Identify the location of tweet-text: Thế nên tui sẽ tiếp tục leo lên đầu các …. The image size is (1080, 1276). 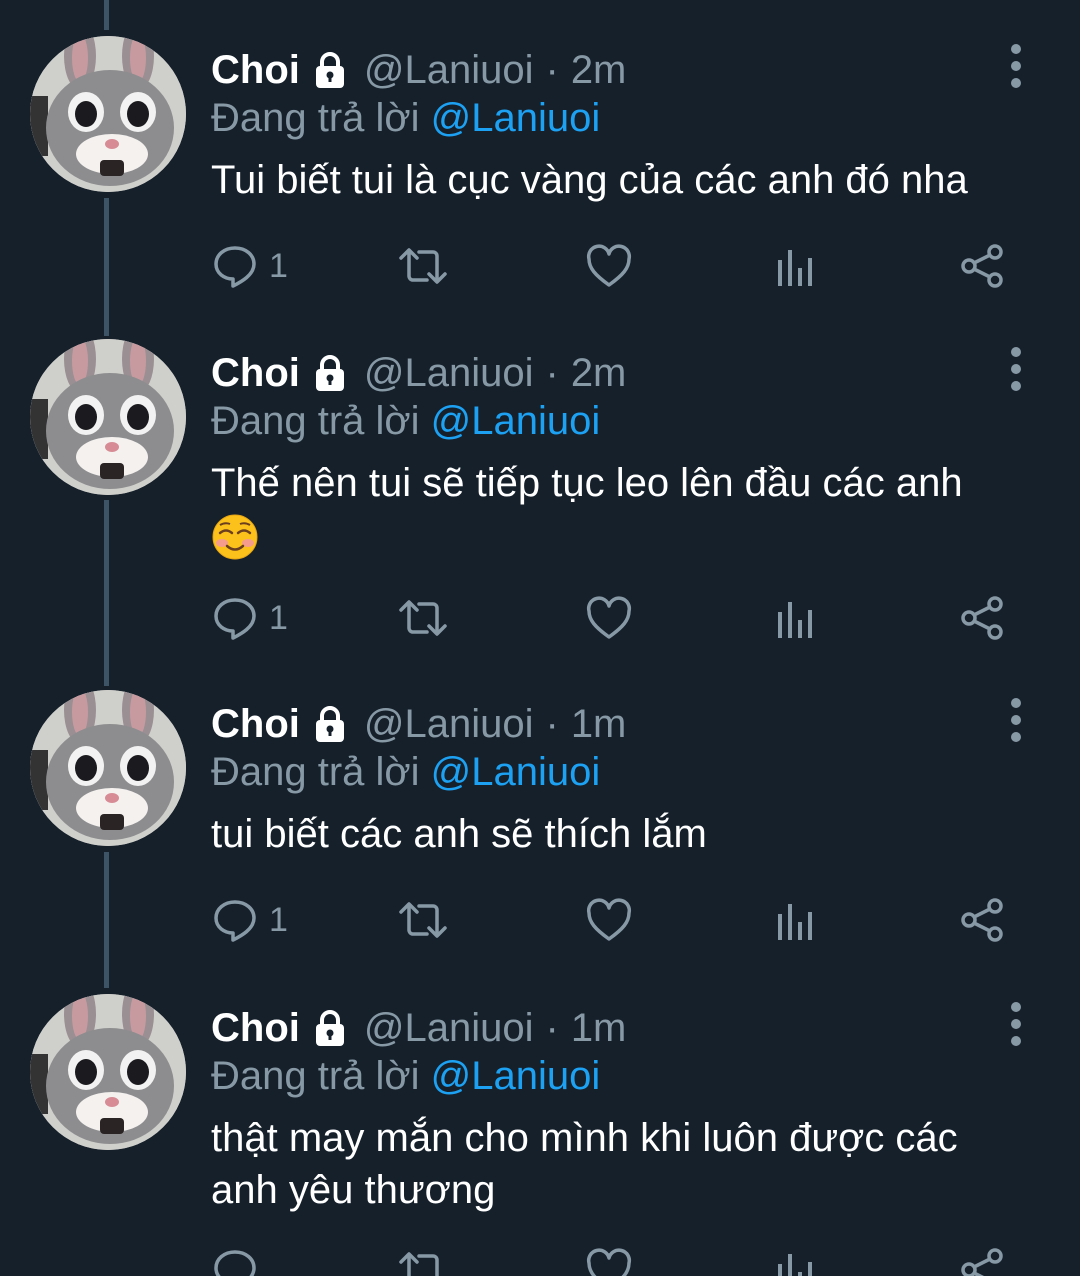
(587, 483).